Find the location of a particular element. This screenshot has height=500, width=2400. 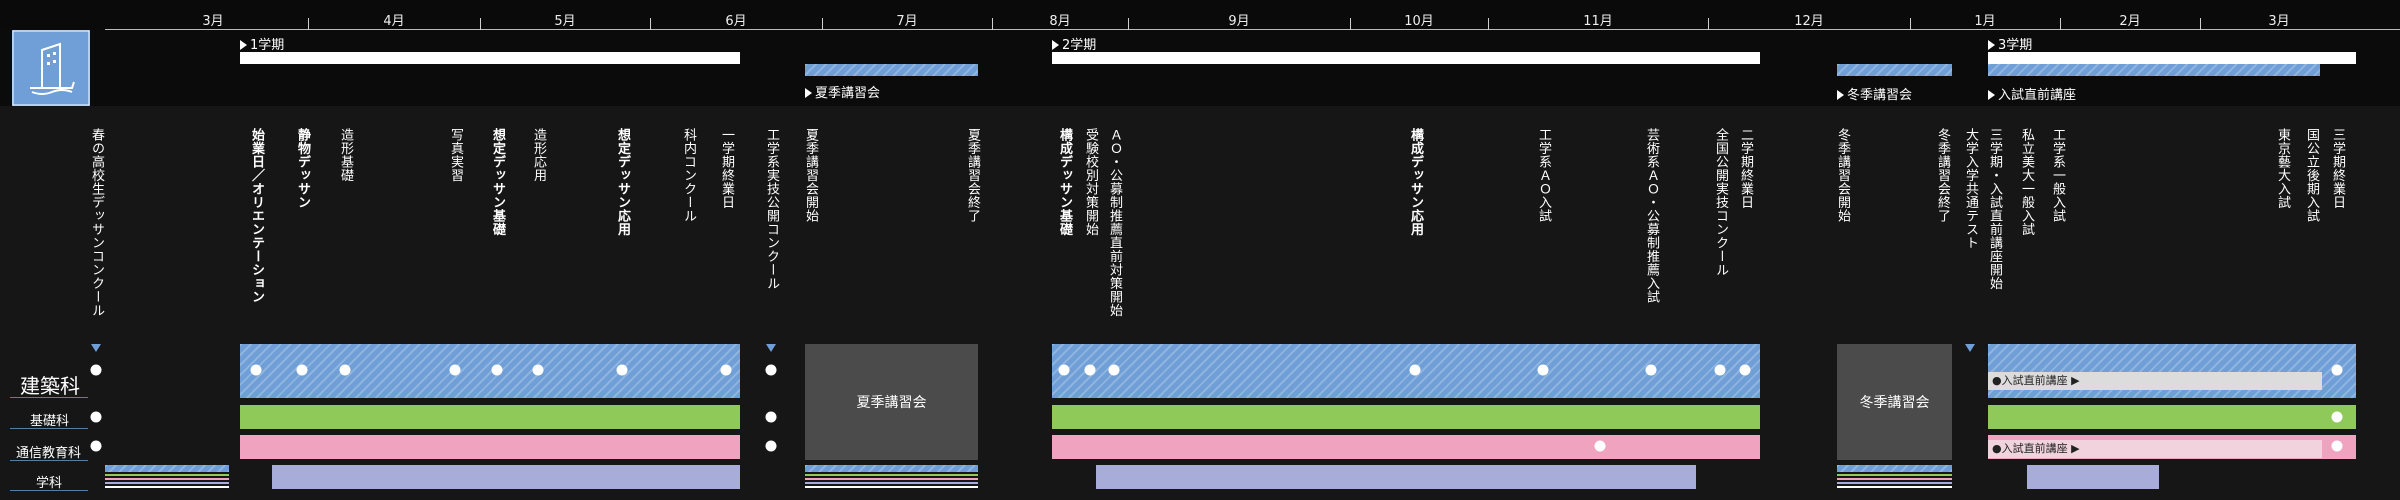

event-label: 工学系実技公開コンクール is located at coordinates (771, 209).